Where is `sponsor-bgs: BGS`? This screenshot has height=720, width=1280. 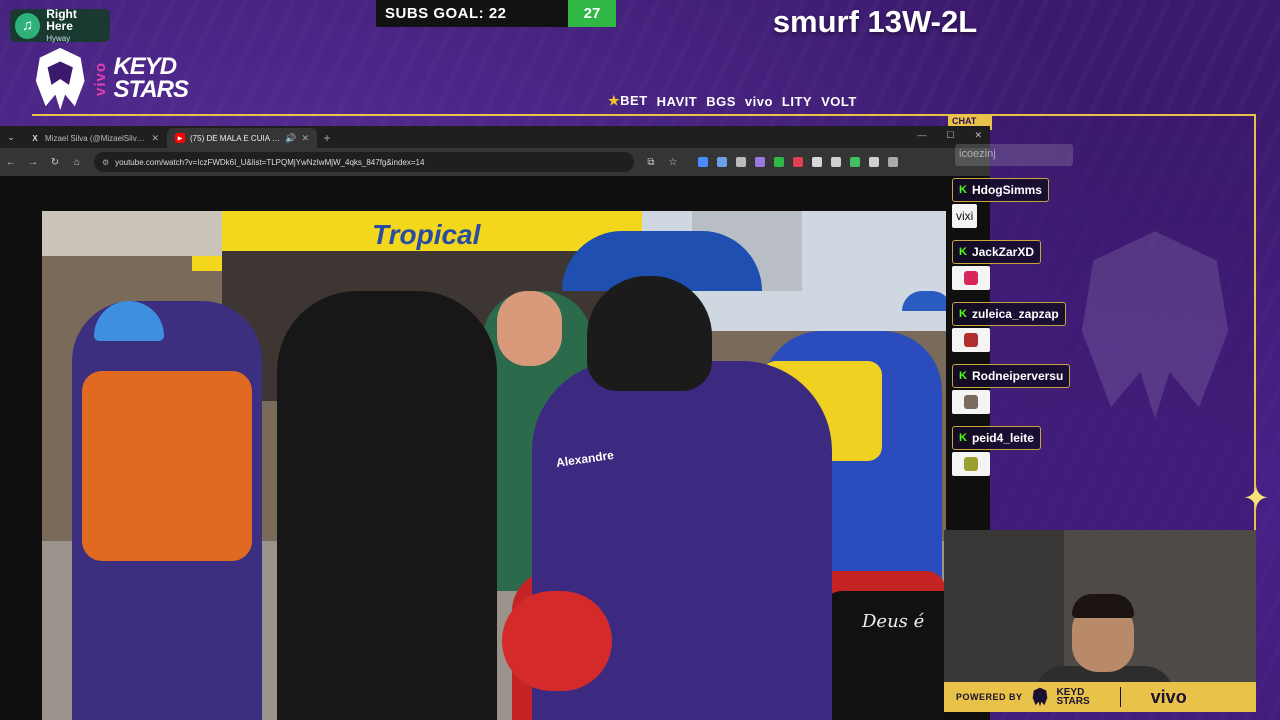
sponsor-bgs: BGS is located at coordinates (721, 101).